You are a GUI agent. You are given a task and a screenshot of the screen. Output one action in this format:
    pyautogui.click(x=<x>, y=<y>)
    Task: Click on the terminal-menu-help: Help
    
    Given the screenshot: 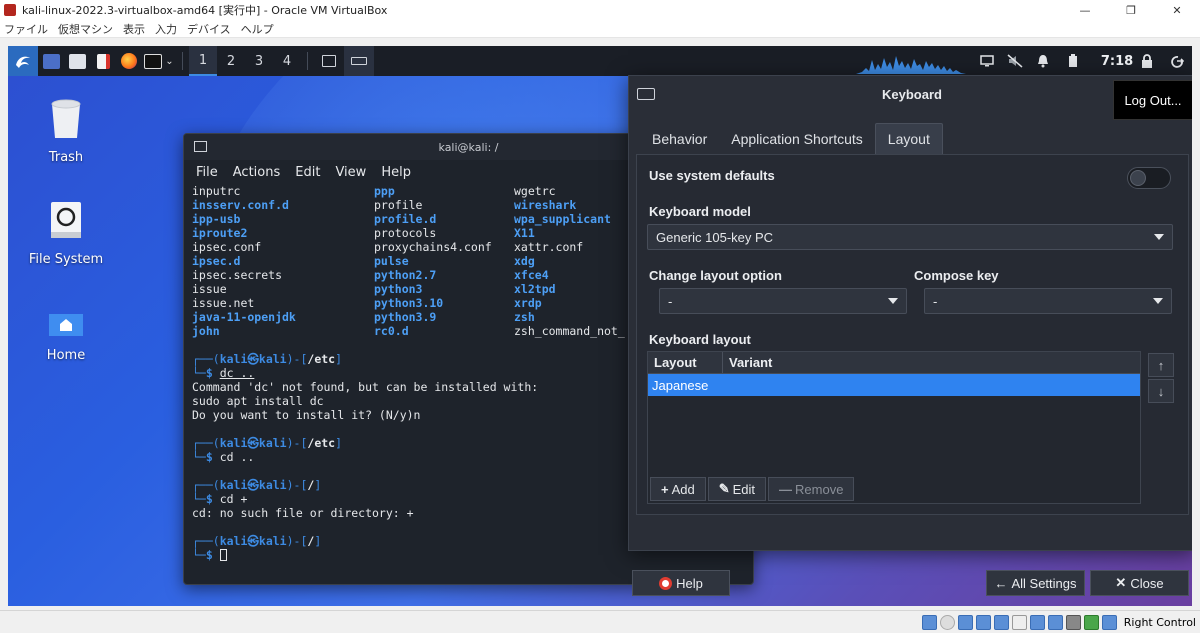 What is the action you would take?
    pyautogui.click(x=396, y=172)
    